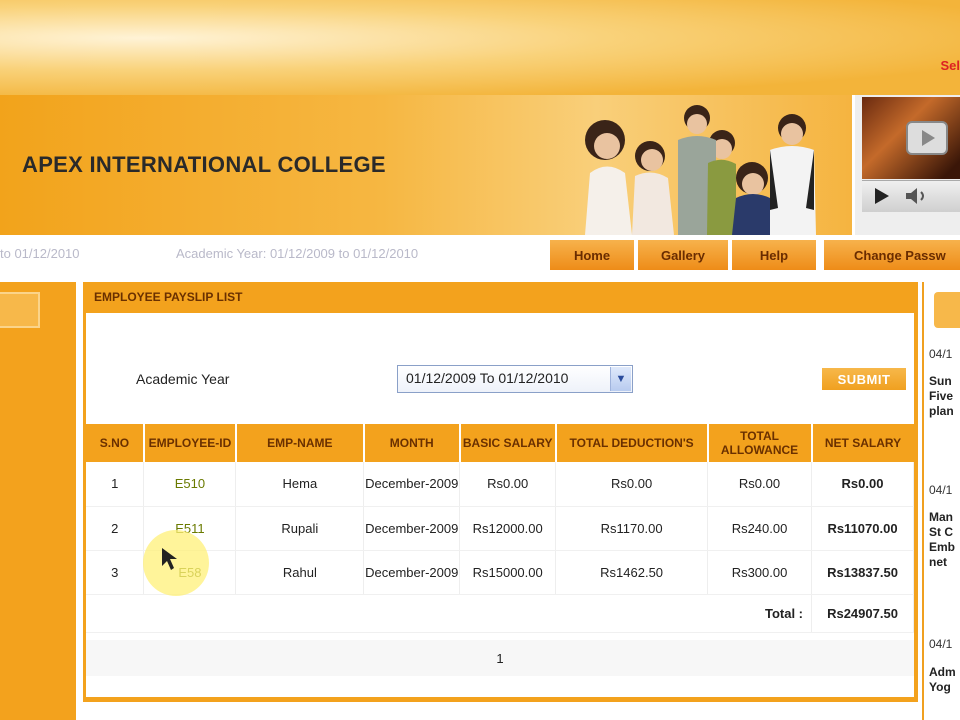 Image resolution: width=960 pixels, height=720 pixels. Describe the element at coordinates (864, 379) in the screenshot. I see `submit-button: SUBMIT` at that location.